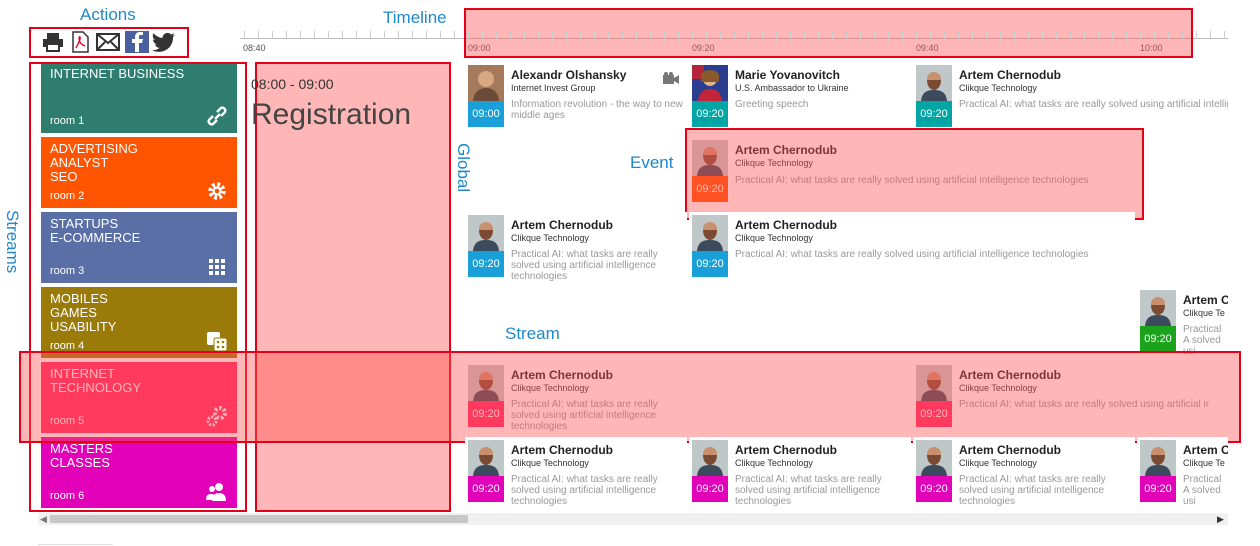  I want to click on dice-icon, so click(217, 342).